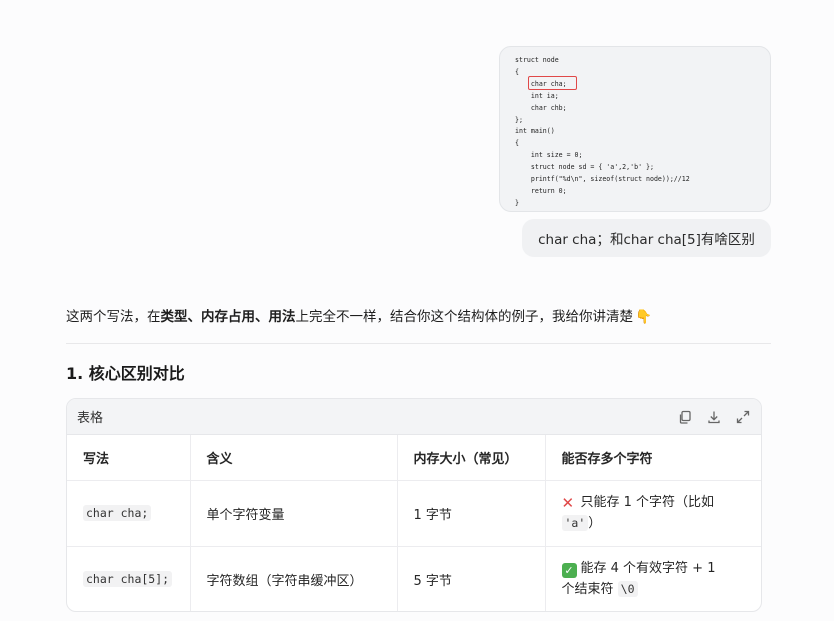 Image resolution: width=834 pixels, height=621 pixels. Describe the element at coordinates (643, 317) in the screenshot. I see `pointing-down-icon: 👇` at that location.